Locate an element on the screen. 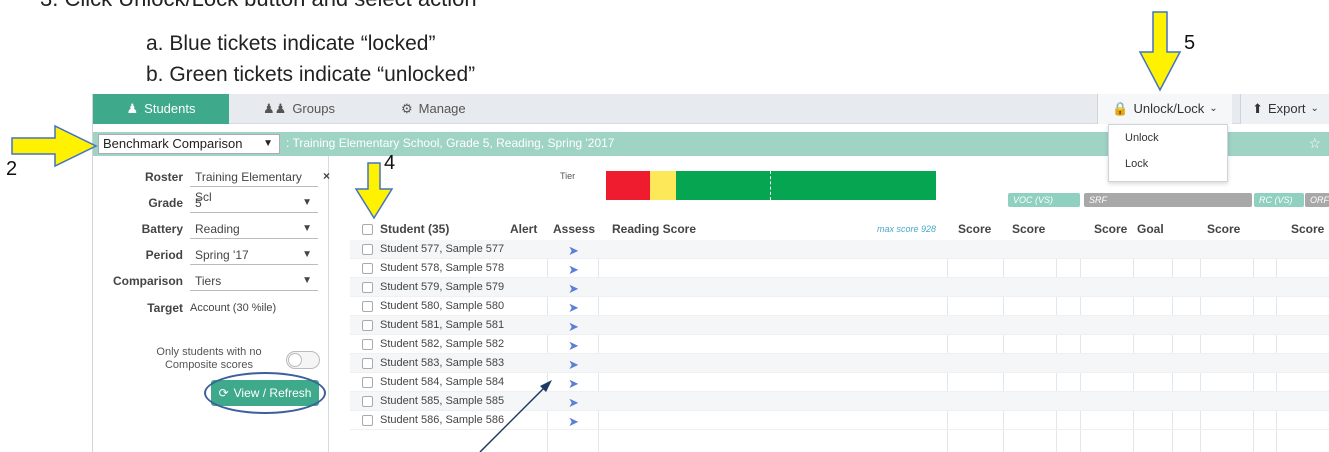  callout-2: 2 is located at coordinates (12, 169).